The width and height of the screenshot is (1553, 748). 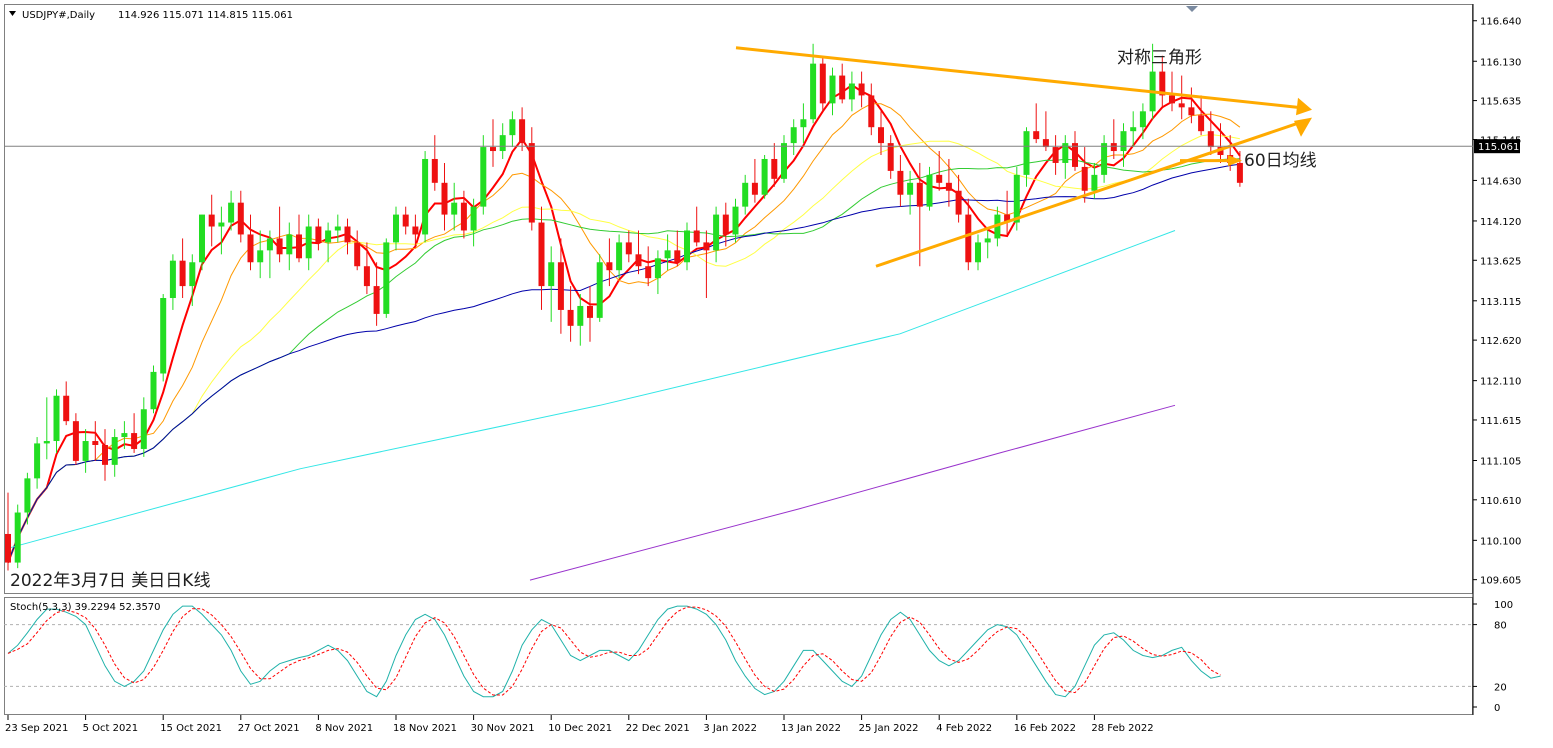 What do you see at coordinates (110, 581) in the screenshot?
I see `date-annotation: 2022年3月7日 美日日K线` at bounding box center [110, 581].